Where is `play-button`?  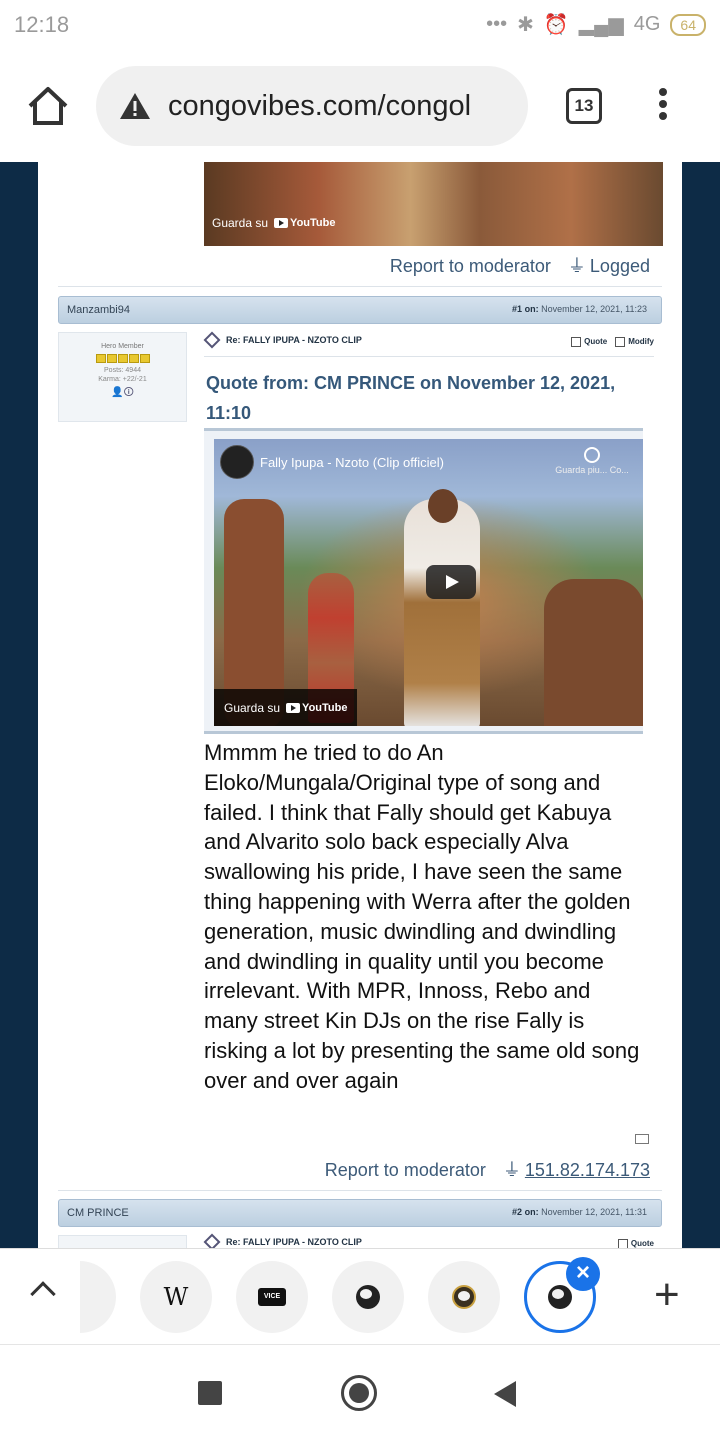 play-button is located at coordinates (451, 582).